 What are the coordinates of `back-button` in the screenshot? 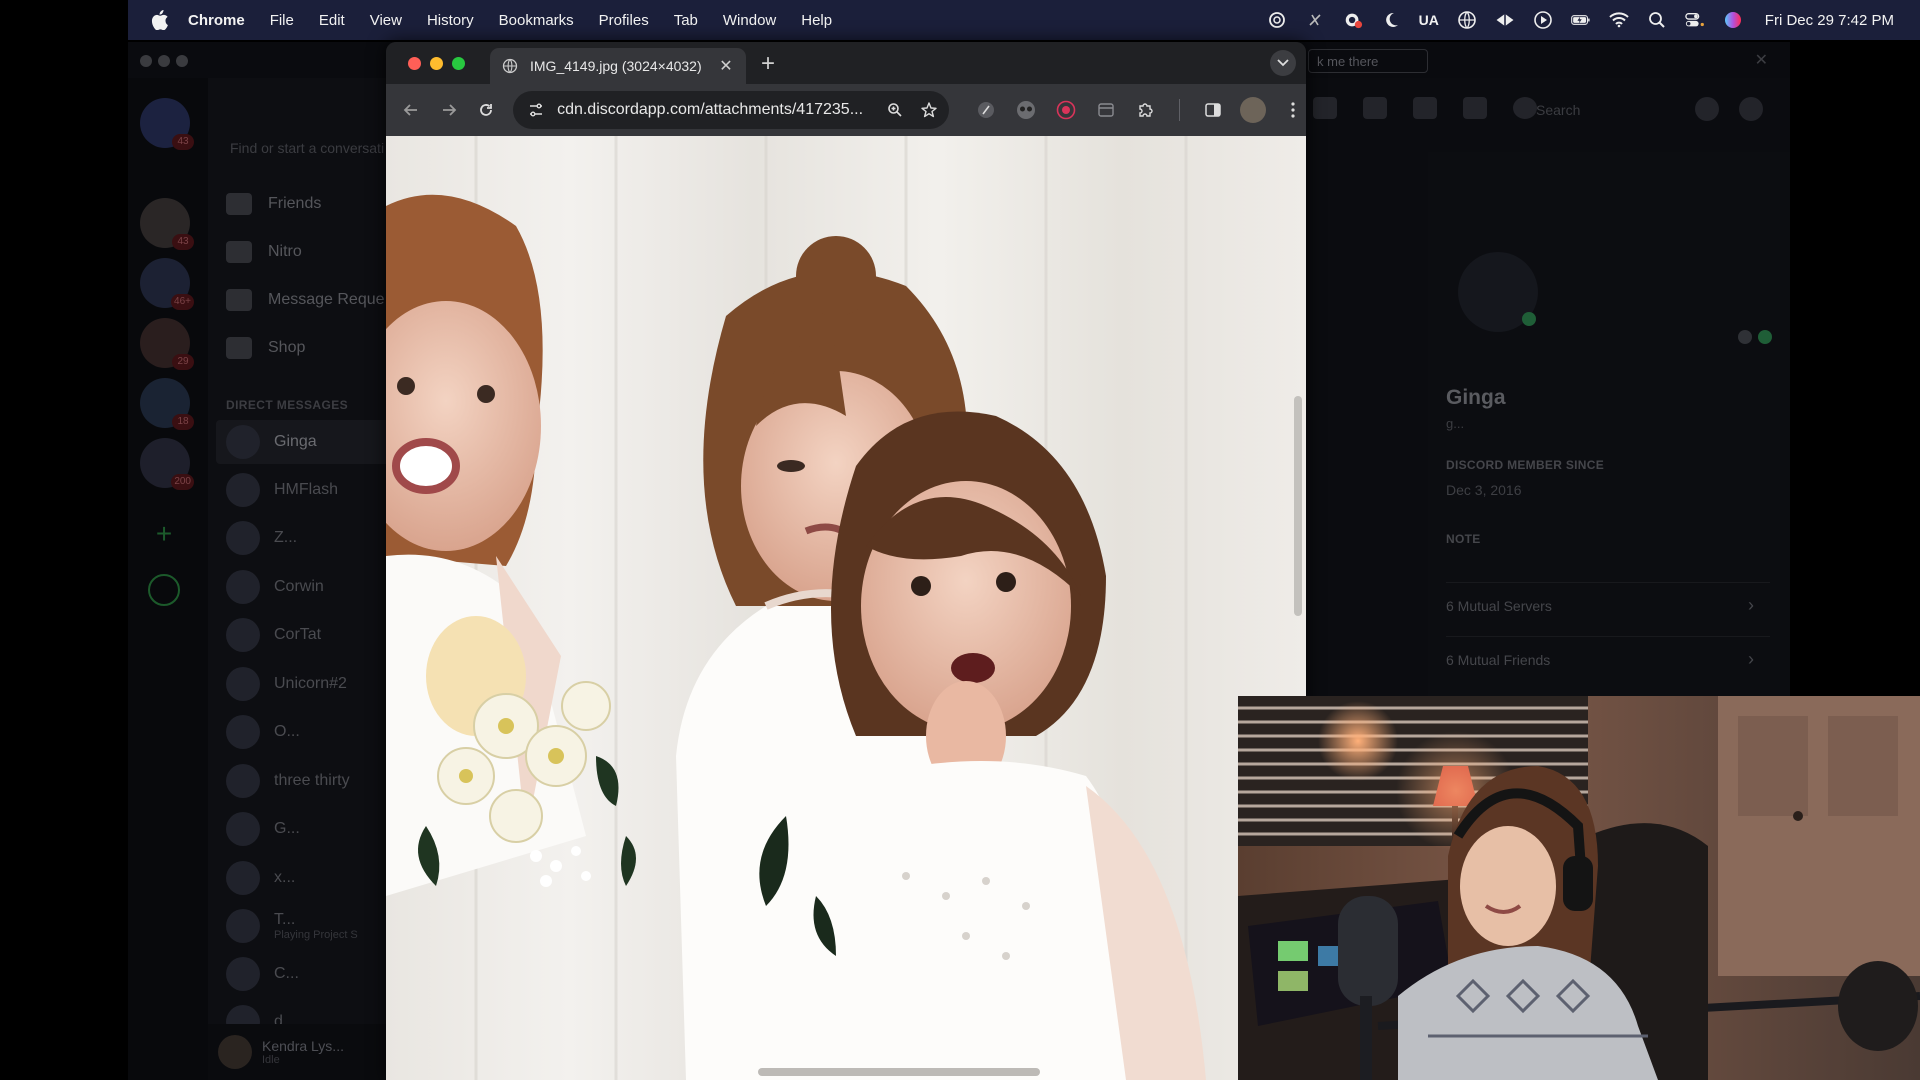 It's located at (411, 110).